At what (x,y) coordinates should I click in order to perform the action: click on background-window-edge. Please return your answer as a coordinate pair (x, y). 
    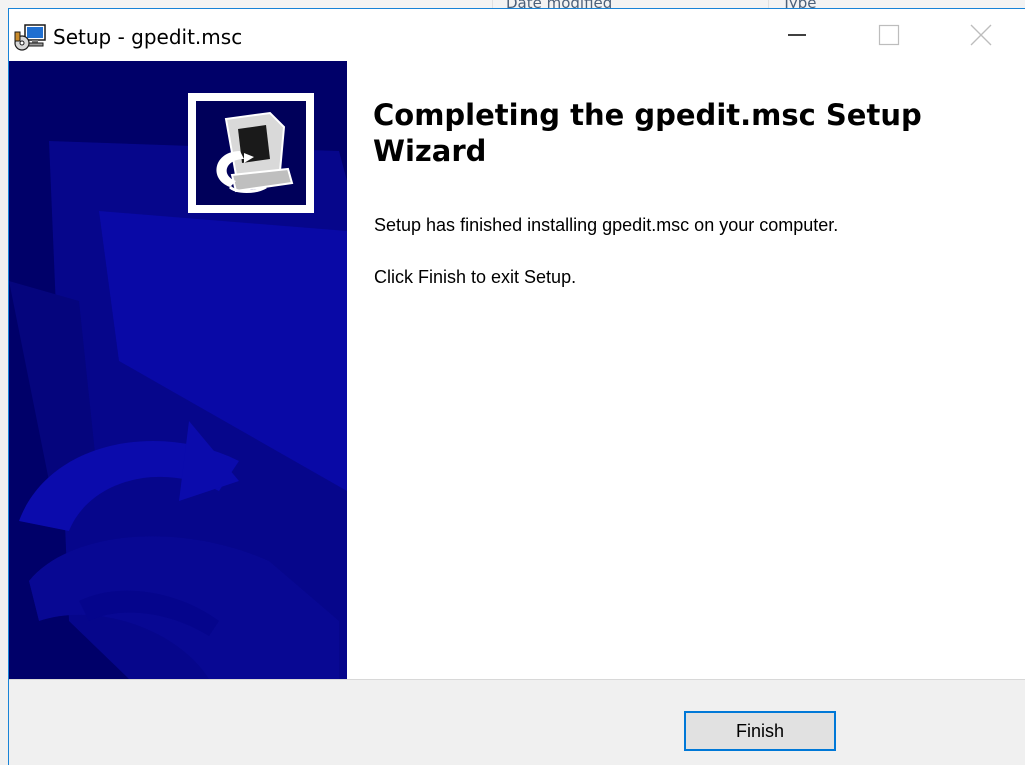
    Looking at the image, I should click on (4, 412).